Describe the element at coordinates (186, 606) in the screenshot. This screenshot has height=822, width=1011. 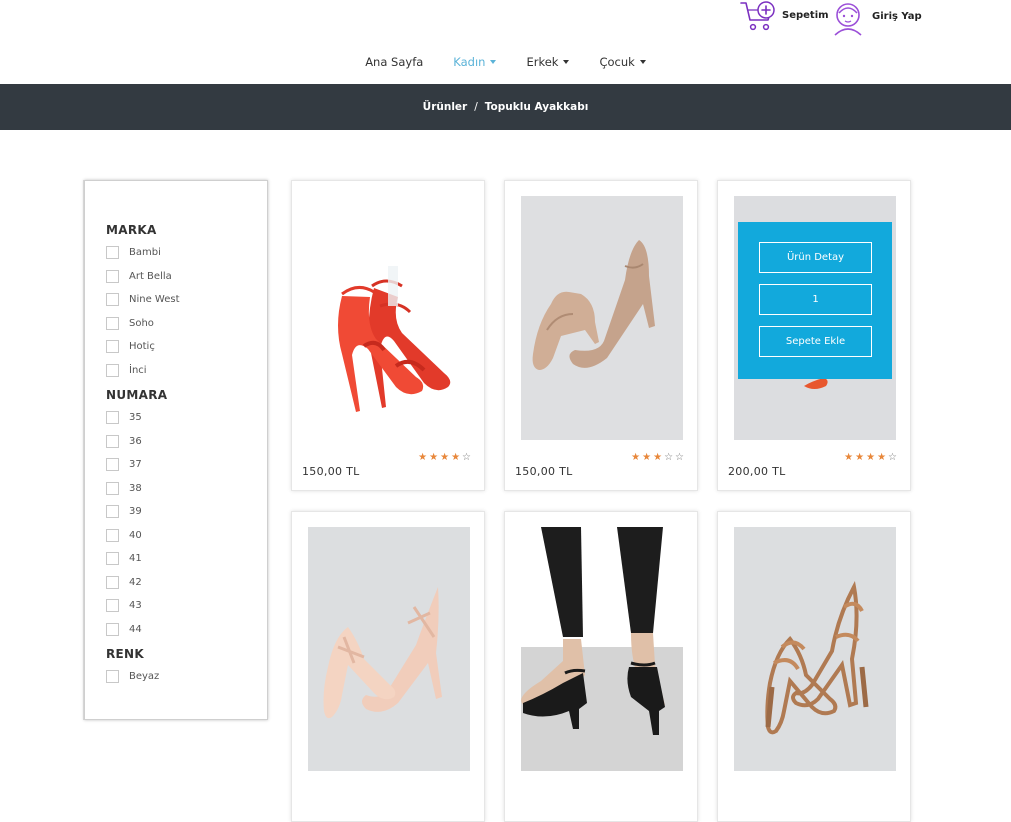
I see `filter-option: 43` at that location.